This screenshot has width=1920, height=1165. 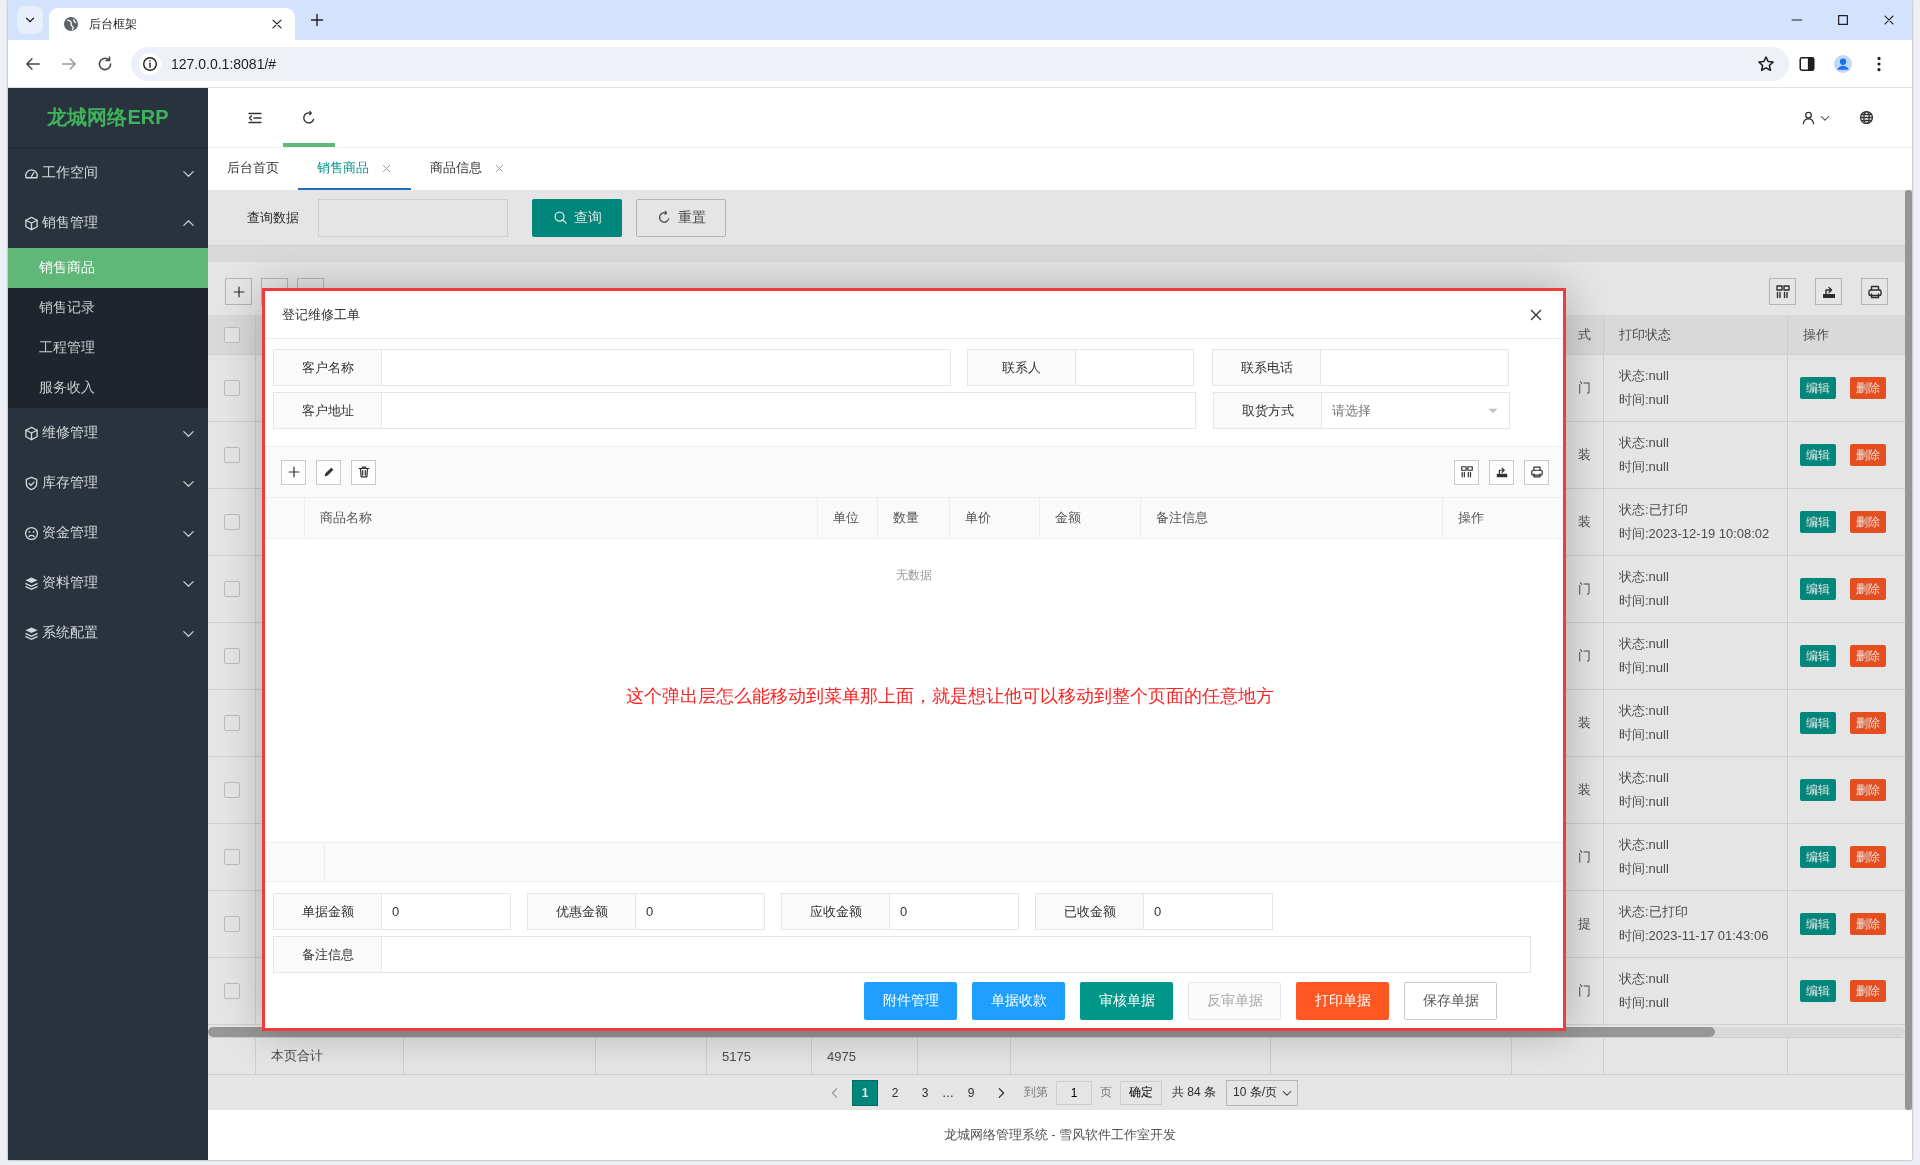 I want to click on page-unit-label: 页, so click(x=1106, y=1092).